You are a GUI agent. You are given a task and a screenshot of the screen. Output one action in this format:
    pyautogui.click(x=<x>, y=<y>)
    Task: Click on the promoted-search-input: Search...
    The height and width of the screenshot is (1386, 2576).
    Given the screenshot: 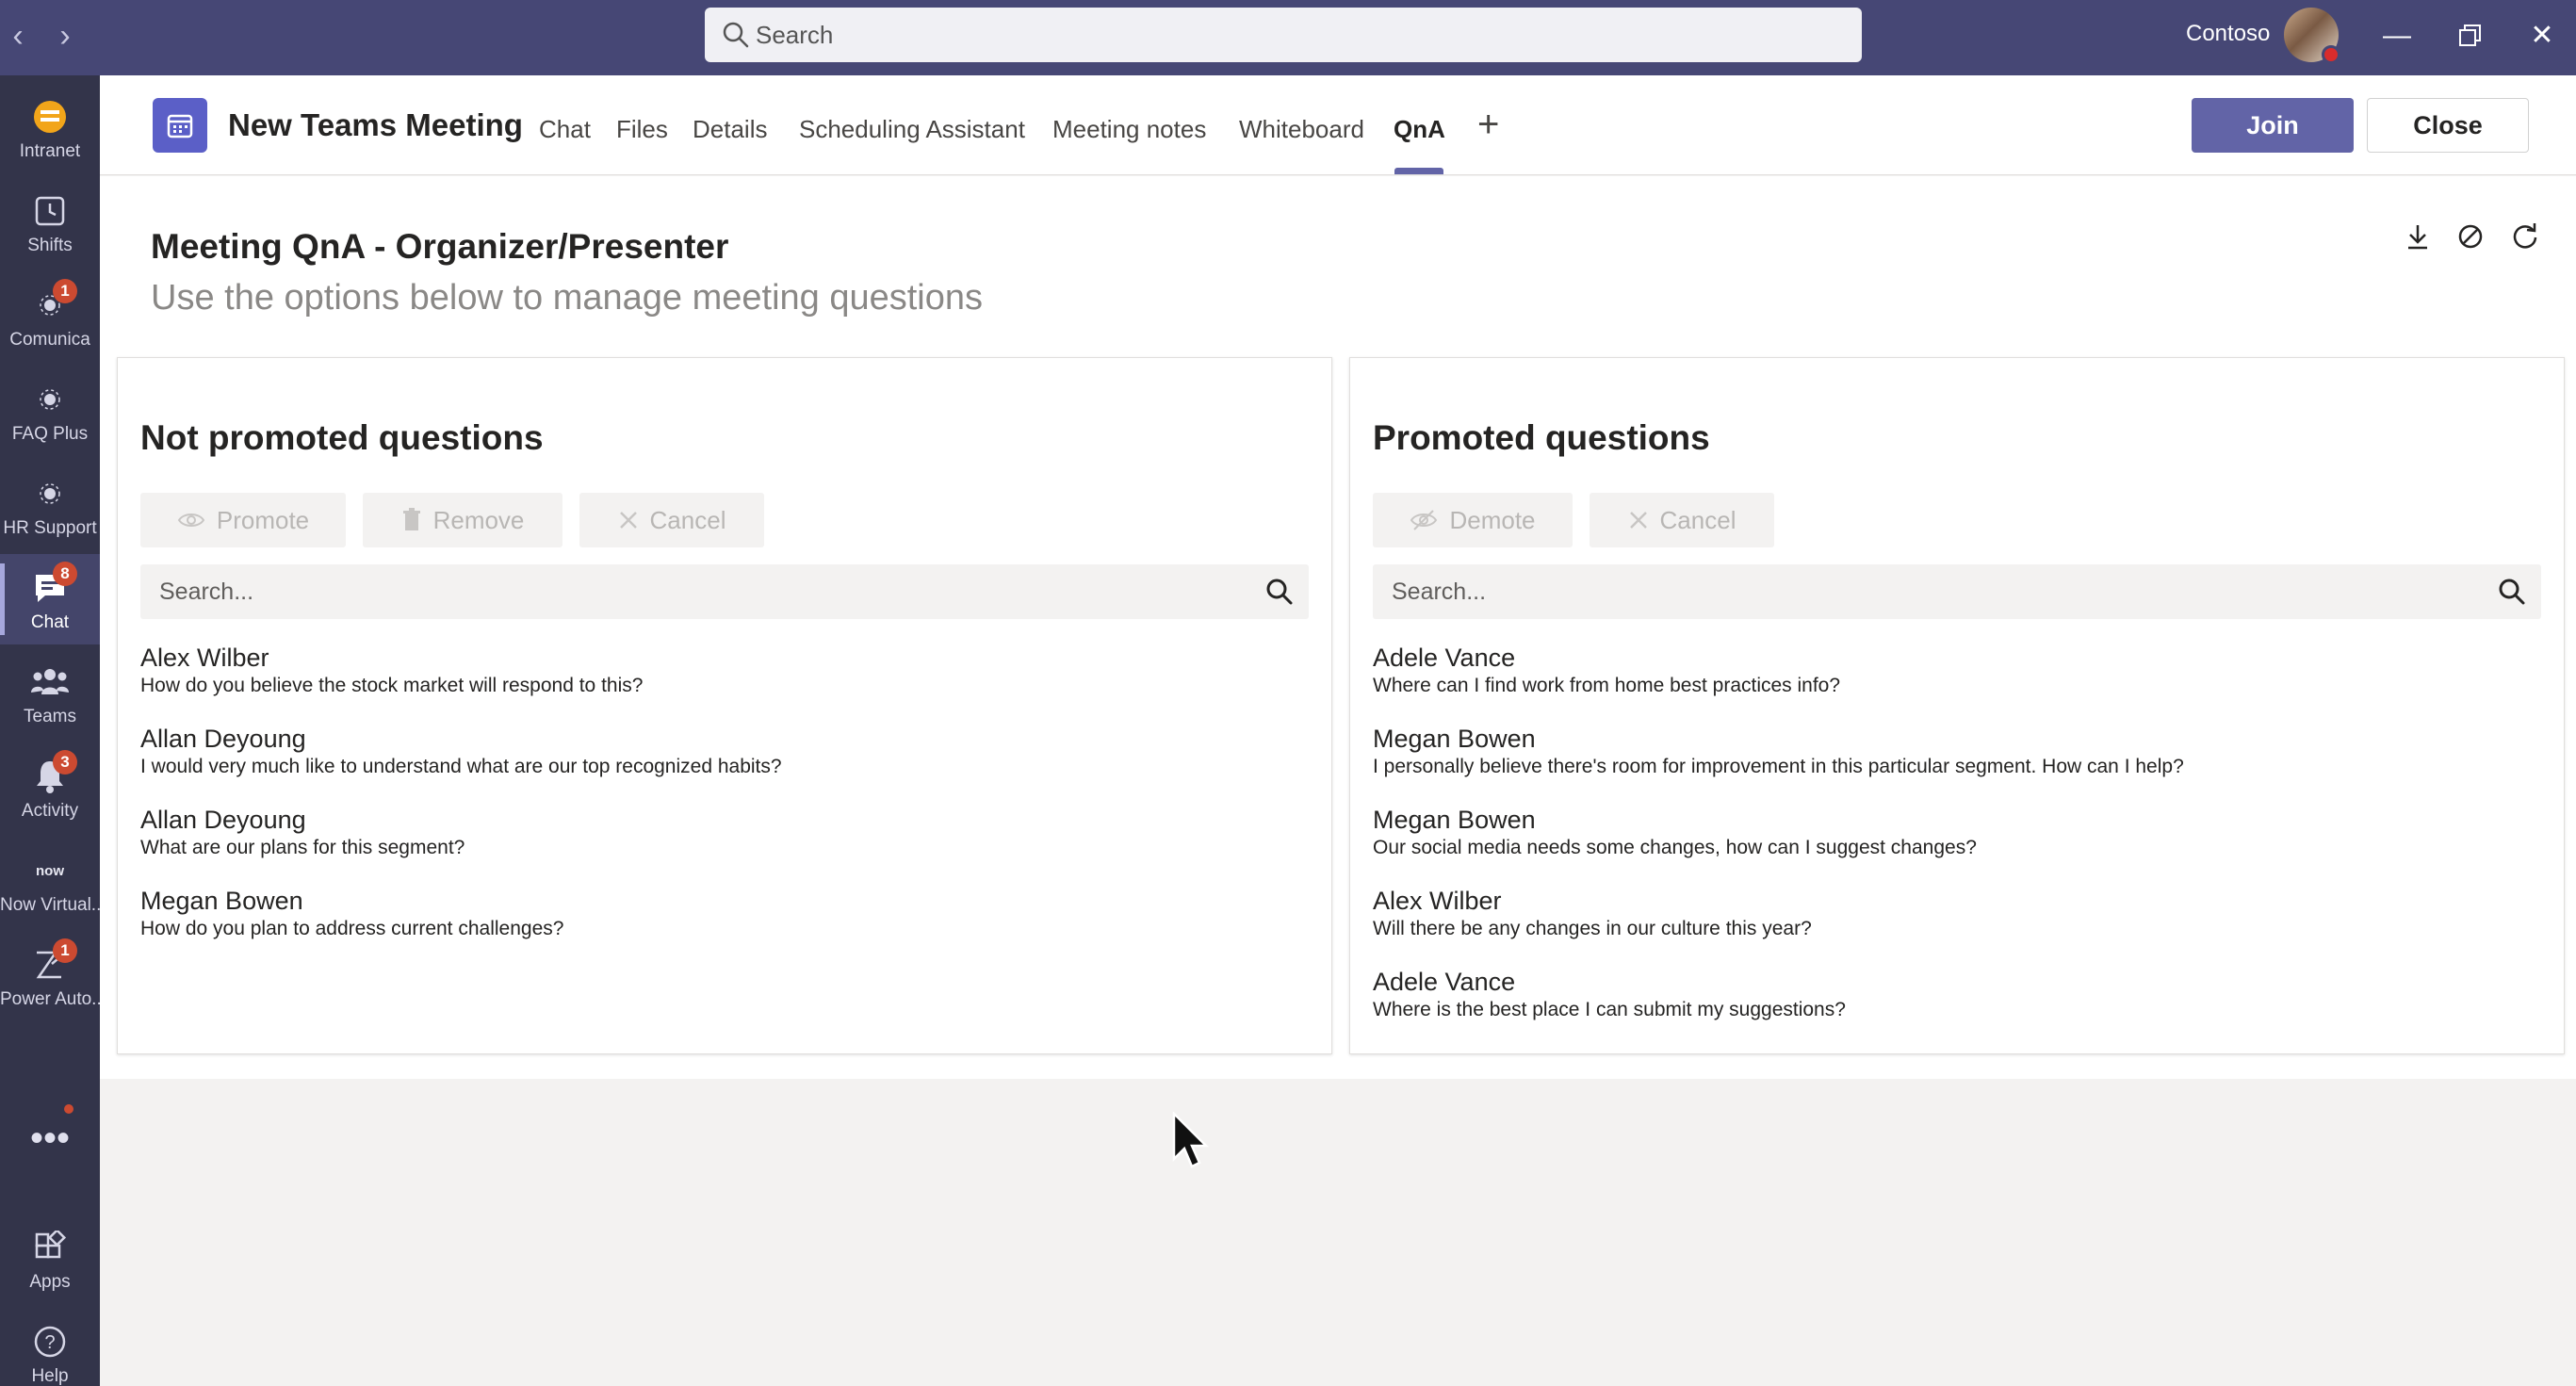 What is the action you would take?
    pyautogui.click(x=1957, y=591)
    